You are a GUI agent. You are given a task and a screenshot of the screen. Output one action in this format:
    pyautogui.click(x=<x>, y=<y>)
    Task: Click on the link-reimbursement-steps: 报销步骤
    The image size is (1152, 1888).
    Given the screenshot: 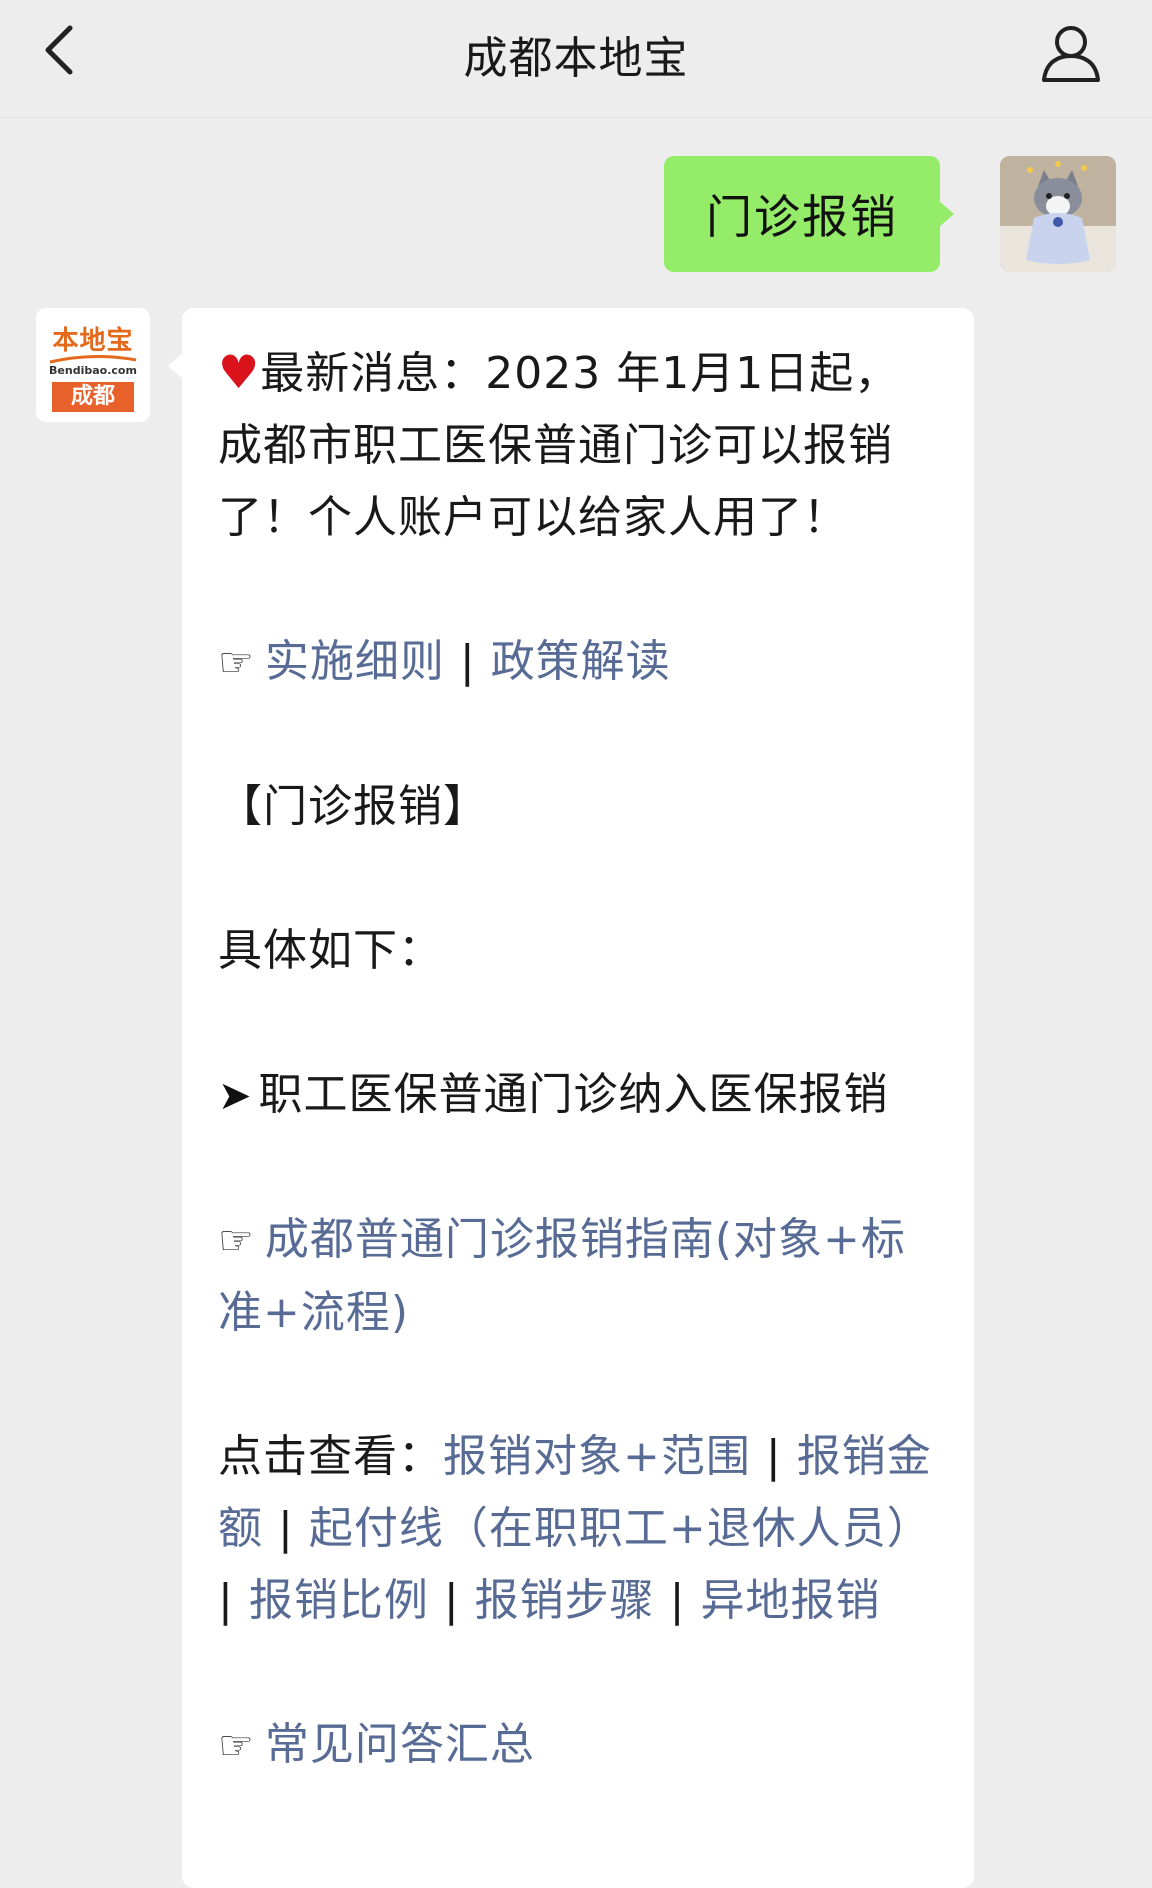 What is the action you would take?
    pyautogui.click(x=565, y=1600)
    